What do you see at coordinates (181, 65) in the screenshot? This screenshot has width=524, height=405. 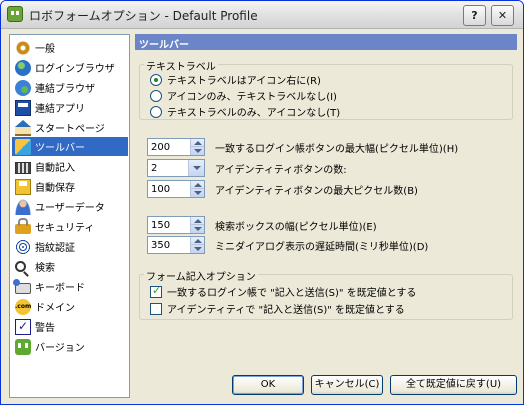 I see `group-title: テキストラベル` at bounding box center [181, 65].